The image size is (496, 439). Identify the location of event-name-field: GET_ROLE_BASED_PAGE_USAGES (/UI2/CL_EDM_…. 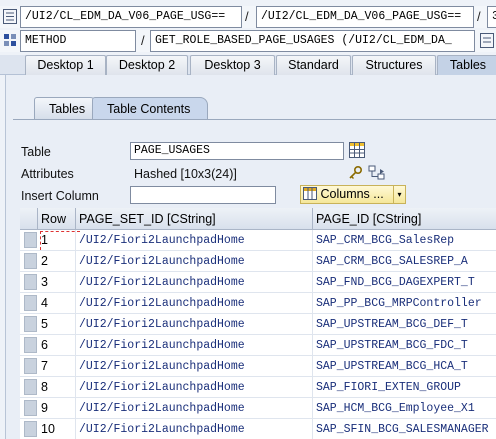
(312, 41).